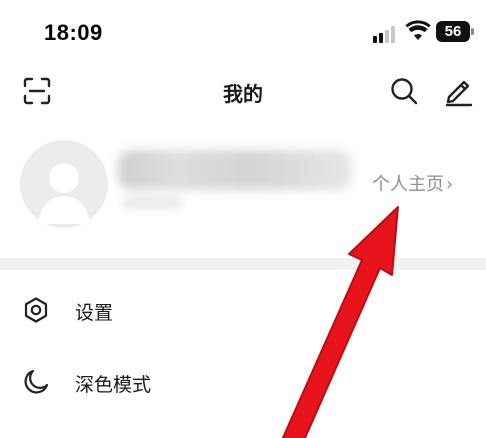  I want to click on moon-icon, so click(36, 381).